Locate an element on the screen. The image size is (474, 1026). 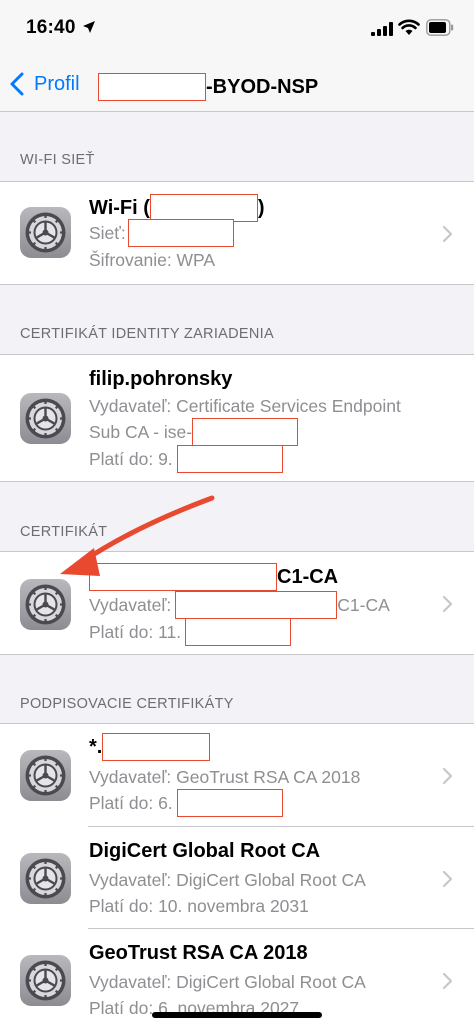
signing-row-valid: Platí do: 6. is located at coordinates (186, 803).